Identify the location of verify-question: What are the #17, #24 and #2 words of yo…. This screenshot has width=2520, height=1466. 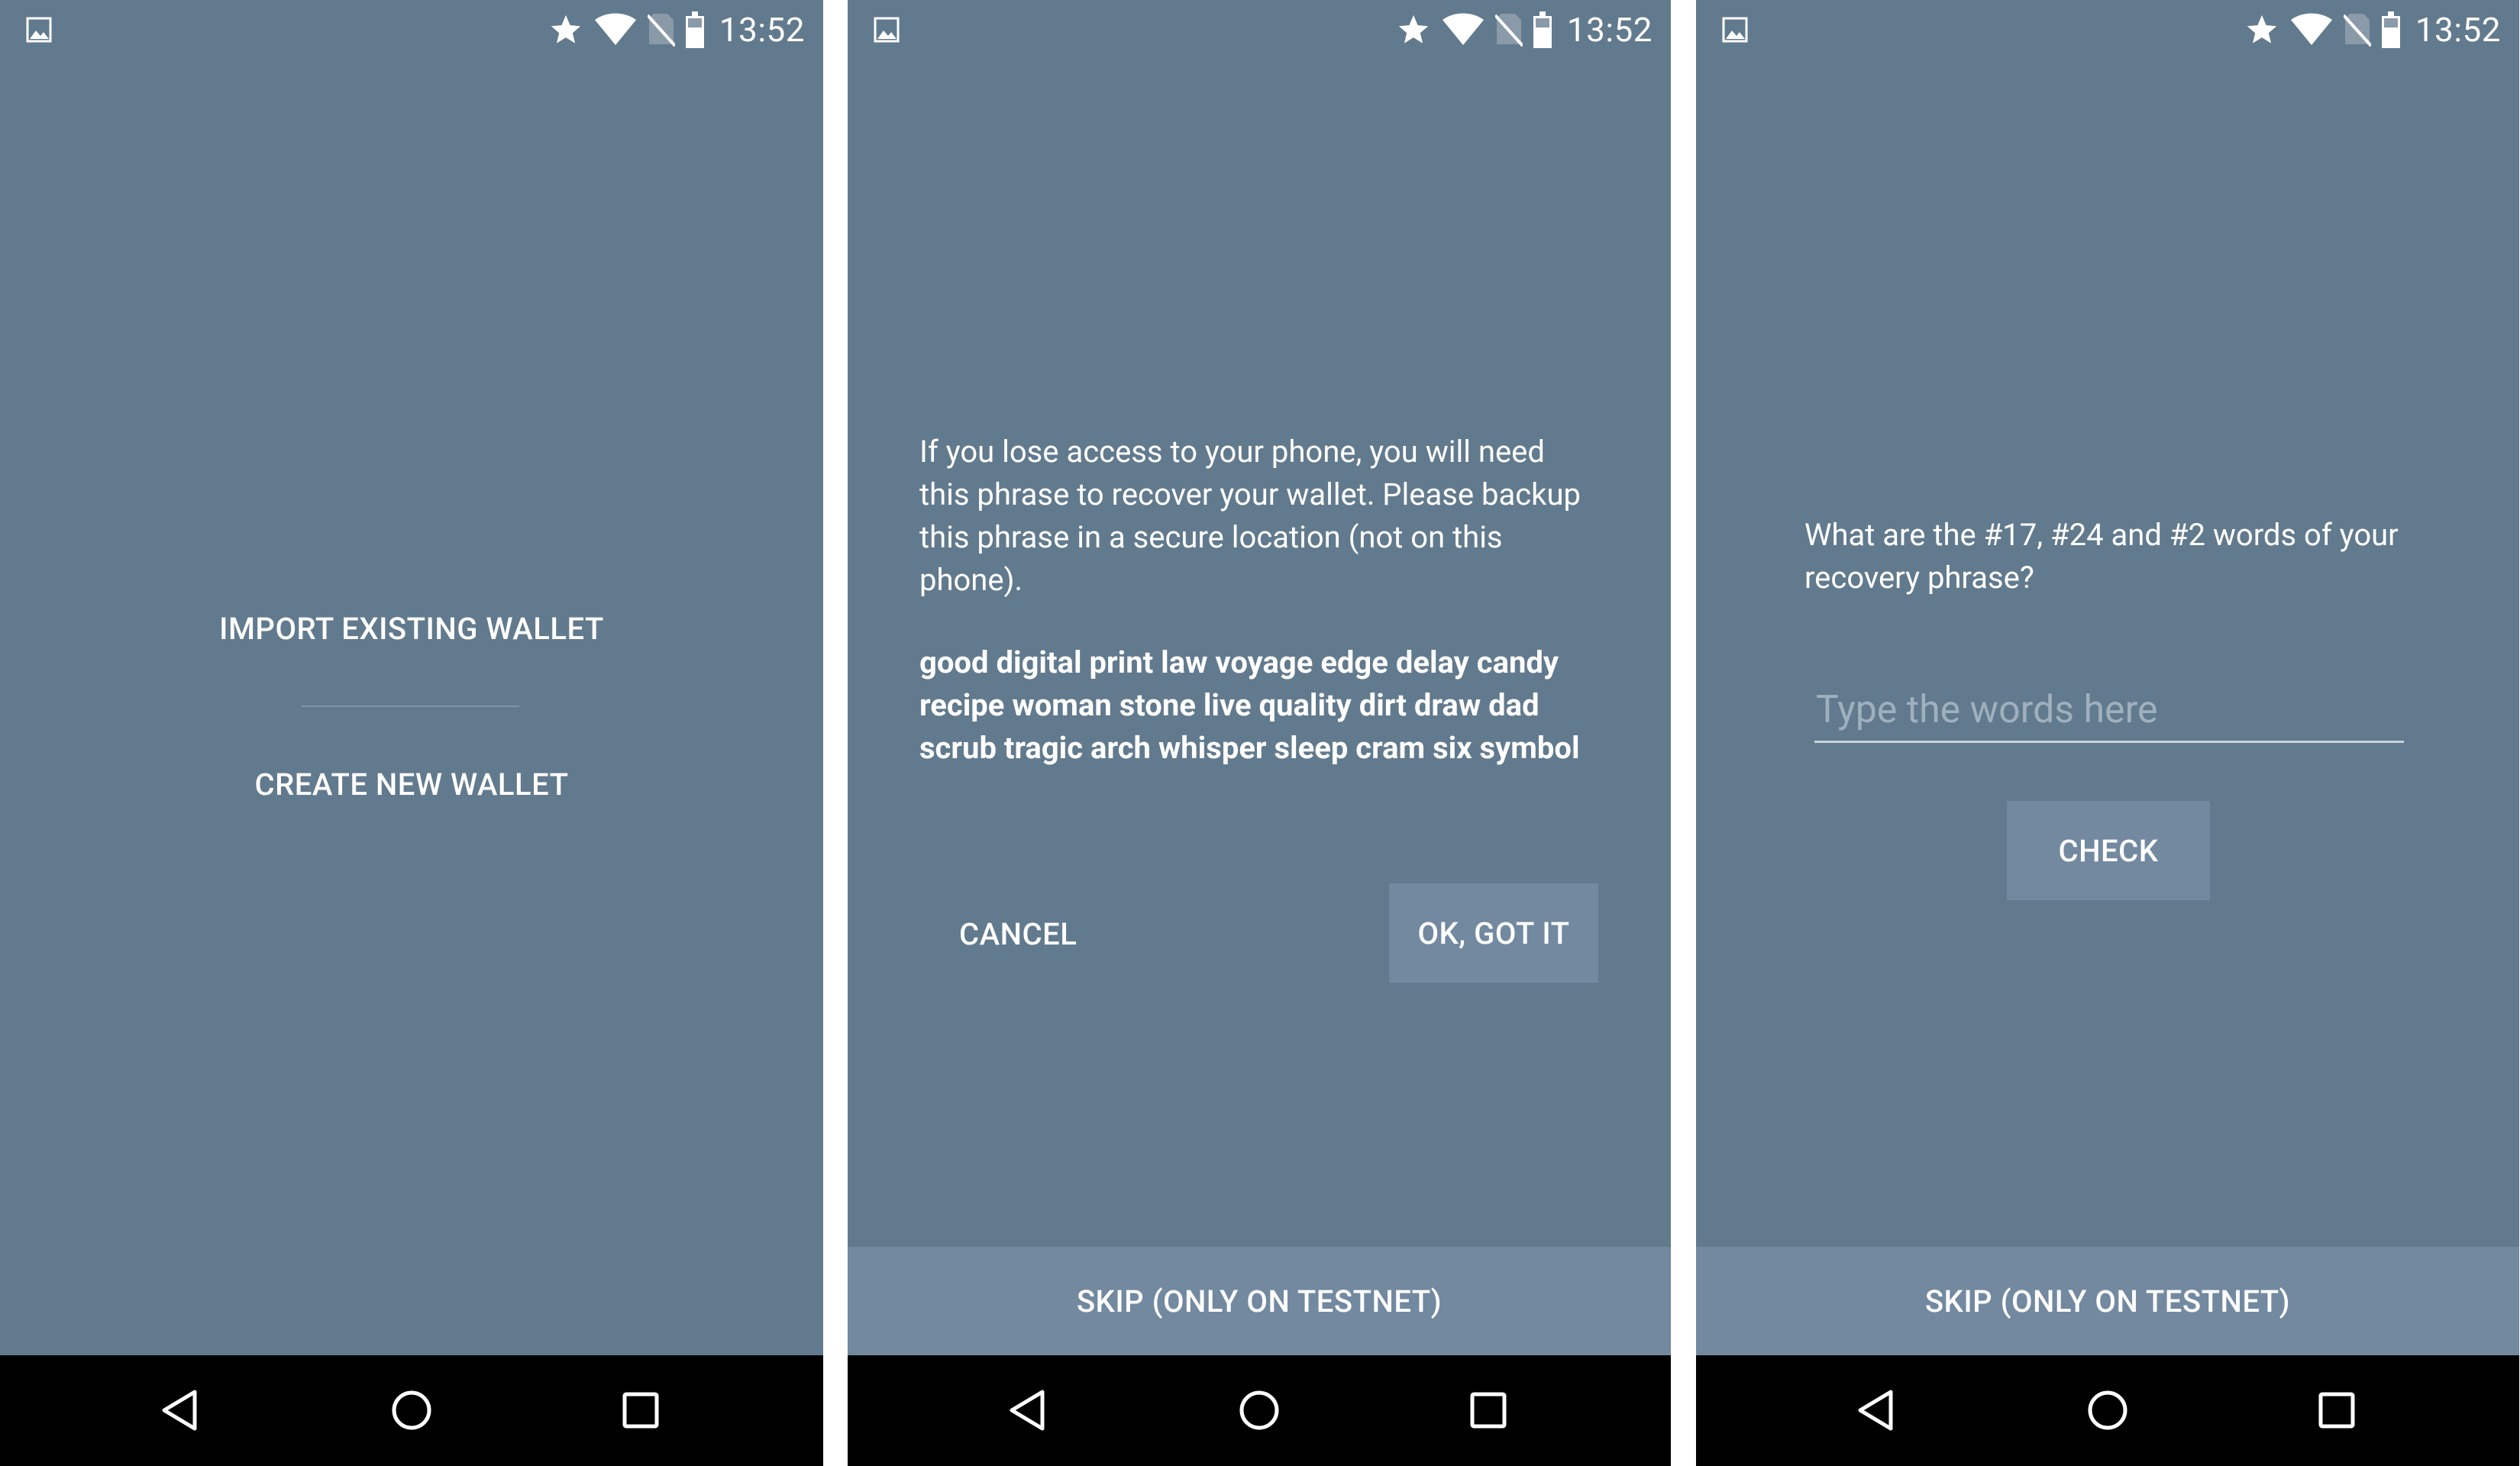
(2101, 556).